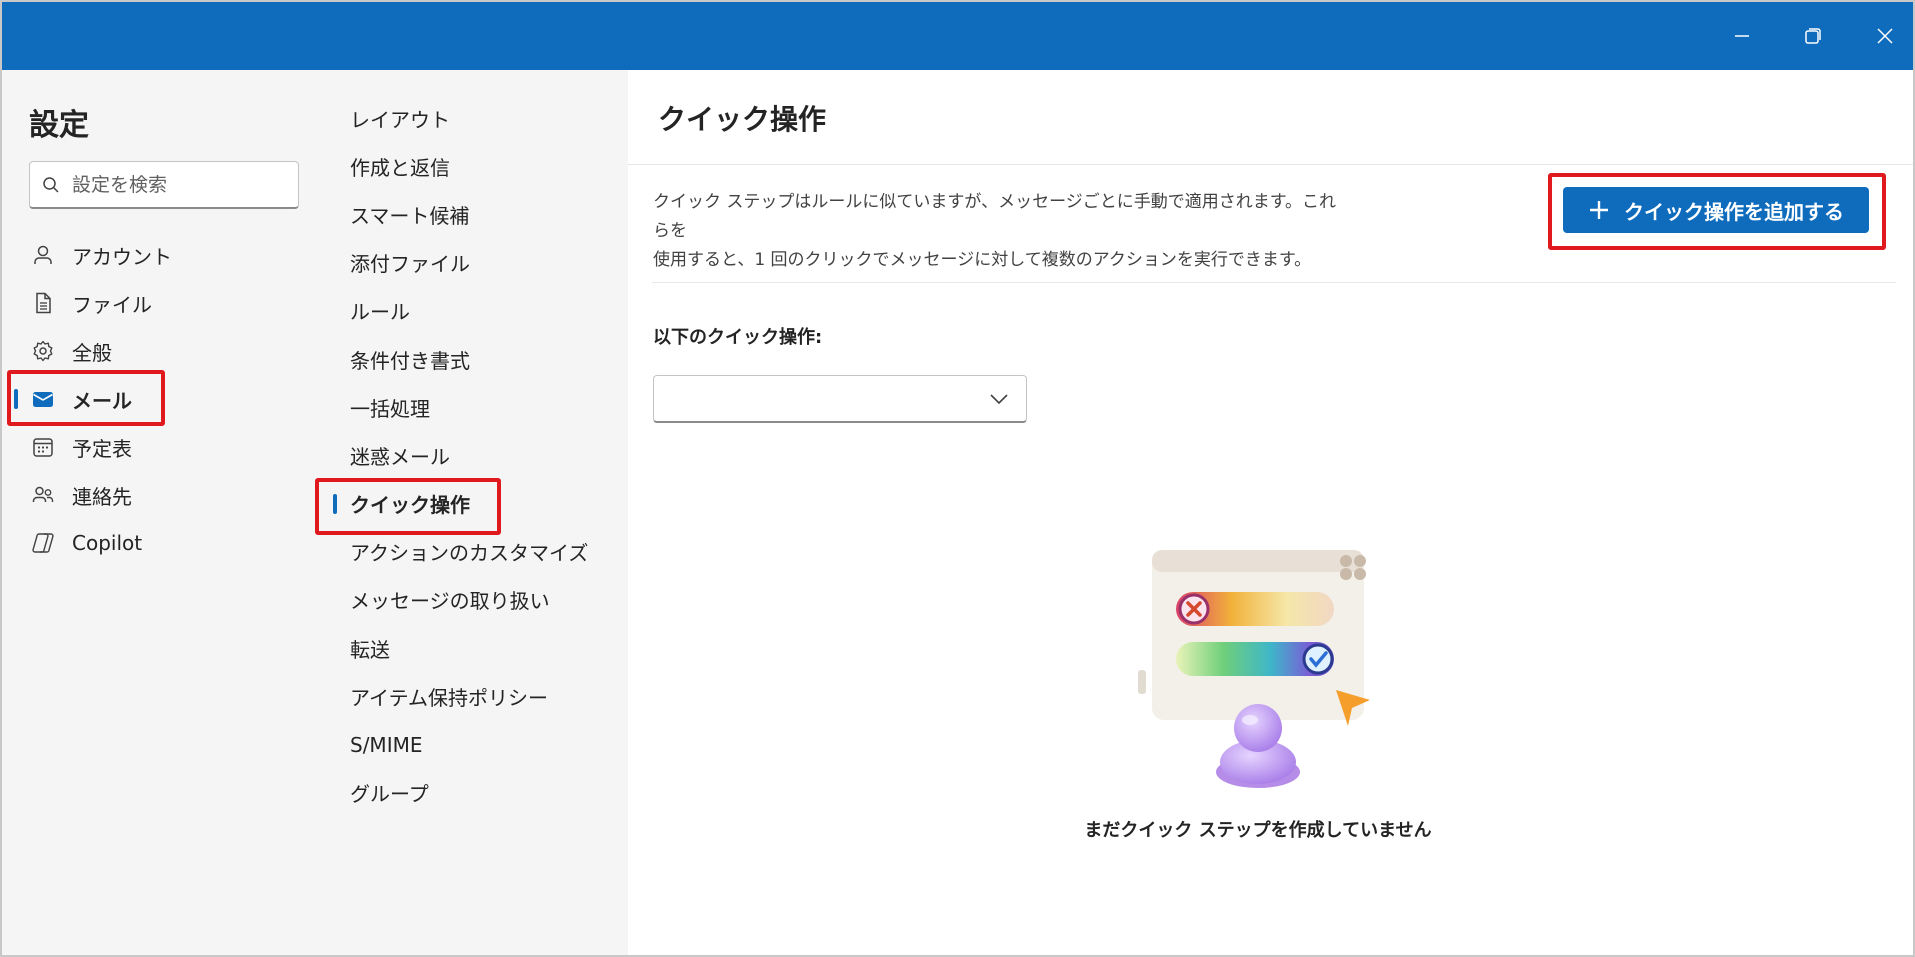  I want to click on add-quick-step-button: クイック操作を追加する, so click(1716, 210).